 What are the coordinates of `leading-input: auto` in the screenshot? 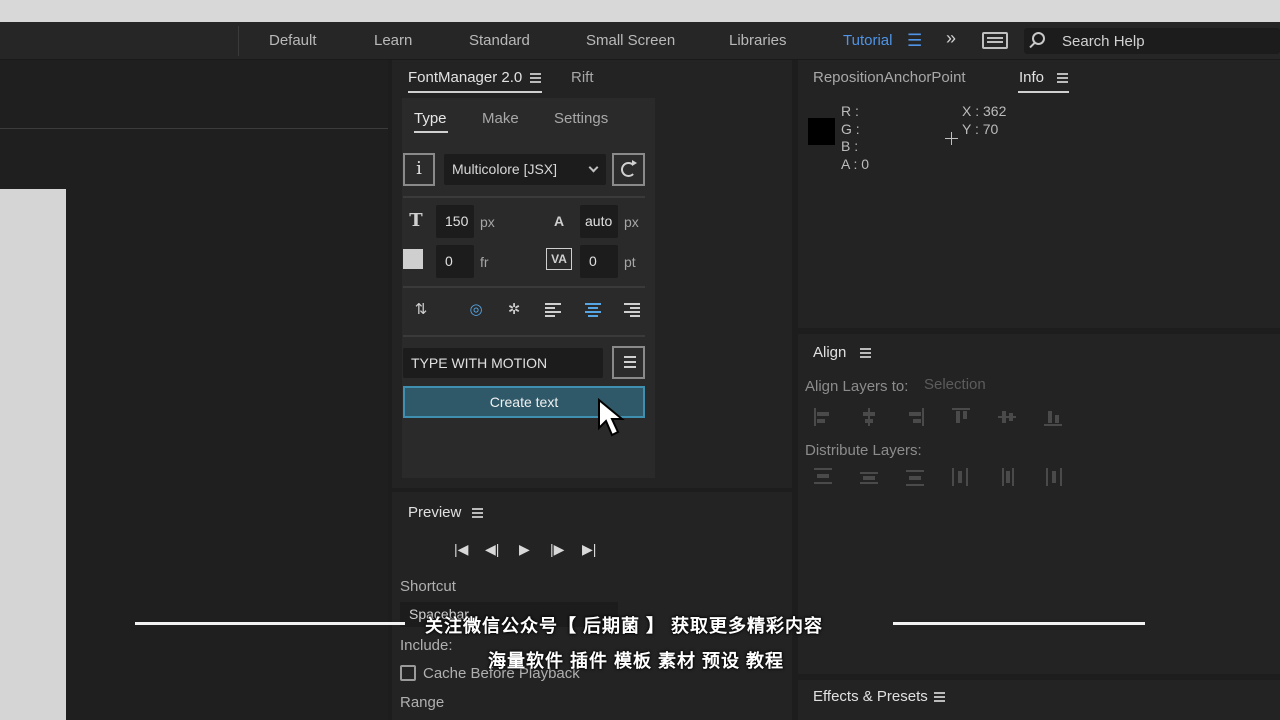 It's located at (599, 221).